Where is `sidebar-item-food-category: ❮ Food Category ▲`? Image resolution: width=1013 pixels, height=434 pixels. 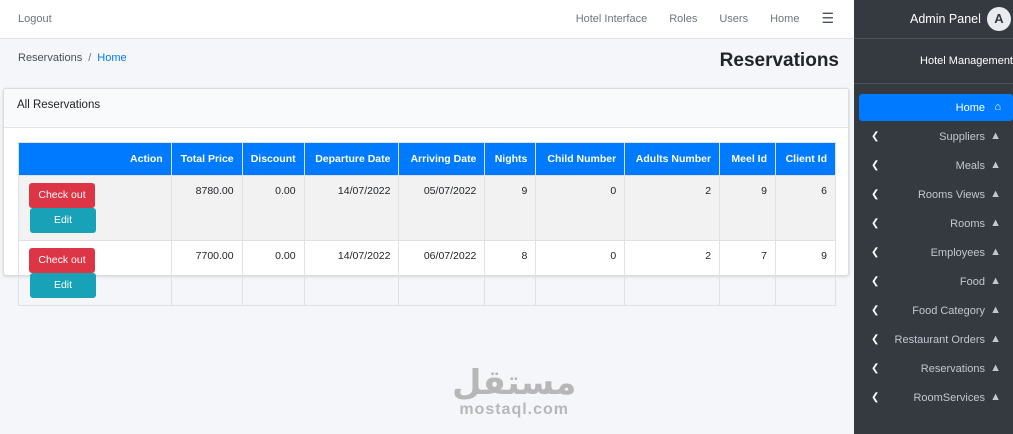 sidebar-item-food-category: ❮ Food Category ▲ is located at coordinates (936, 311).